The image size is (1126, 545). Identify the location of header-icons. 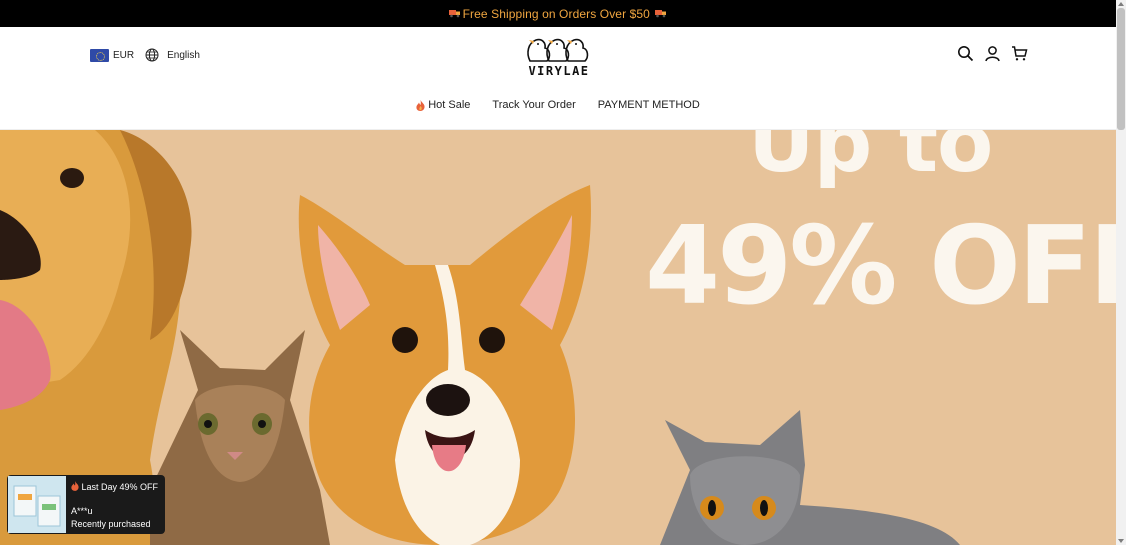
(992, 53).